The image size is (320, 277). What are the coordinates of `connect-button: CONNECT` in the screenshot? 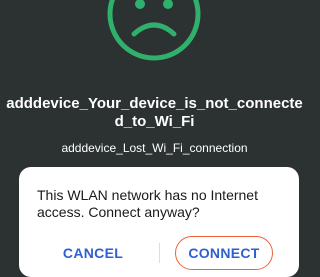 It's located at (224, 253).